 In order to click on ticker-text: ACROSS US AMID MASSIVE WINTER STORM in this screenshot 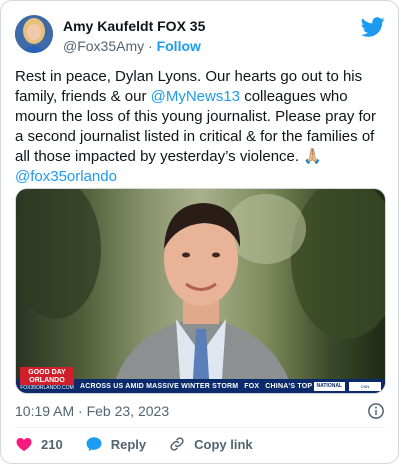, I will do `click(159, 386)`.